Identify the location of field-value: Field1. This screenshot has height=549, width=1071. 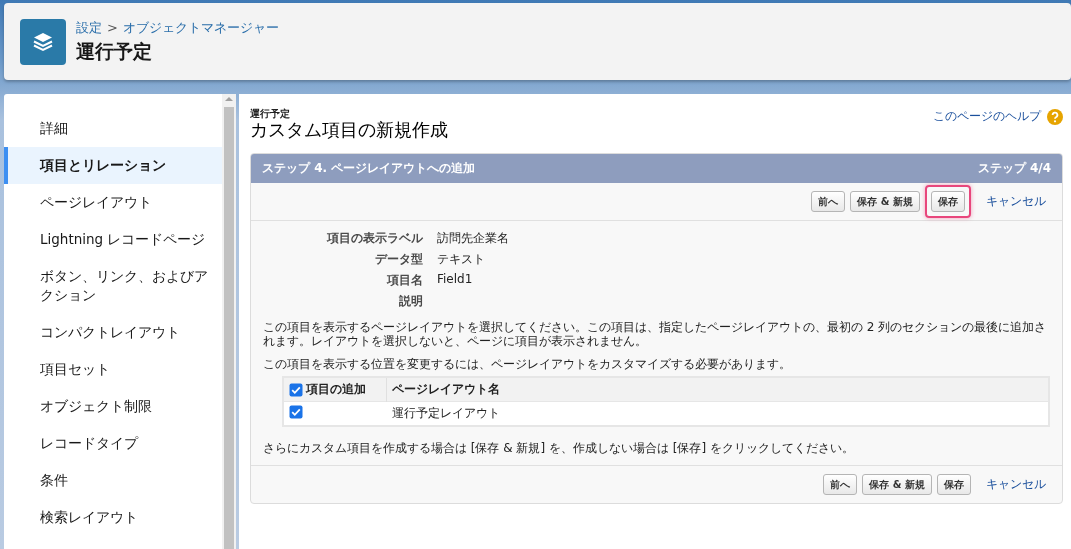
(455, 280).